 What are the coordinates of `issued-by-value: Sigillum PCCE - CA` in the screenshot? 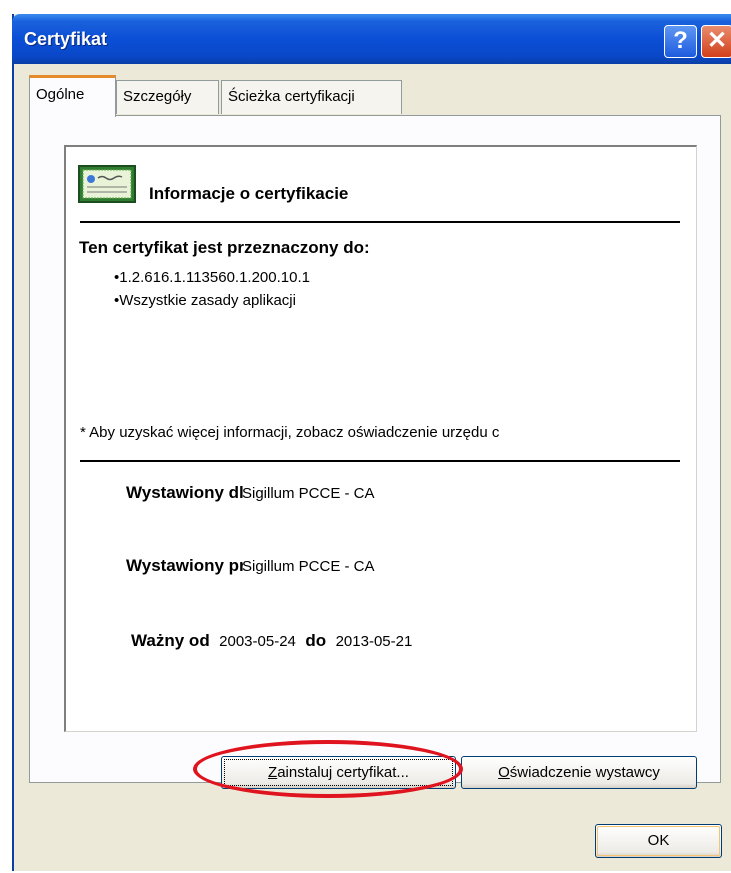 It's located at (308, 566).